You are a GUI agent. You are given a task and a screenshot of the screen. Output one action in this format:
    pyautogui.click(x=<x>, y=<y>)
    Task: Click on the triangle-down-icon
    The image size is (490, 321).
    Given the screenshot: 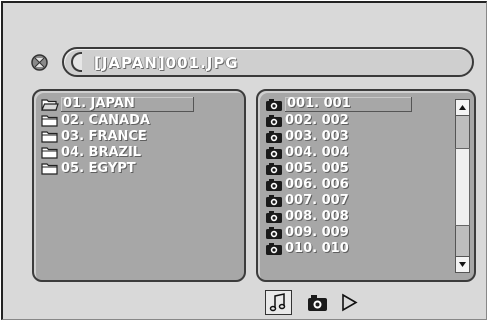 What is the action you would take?
    pyautogui.click(x=462, y=264)
    